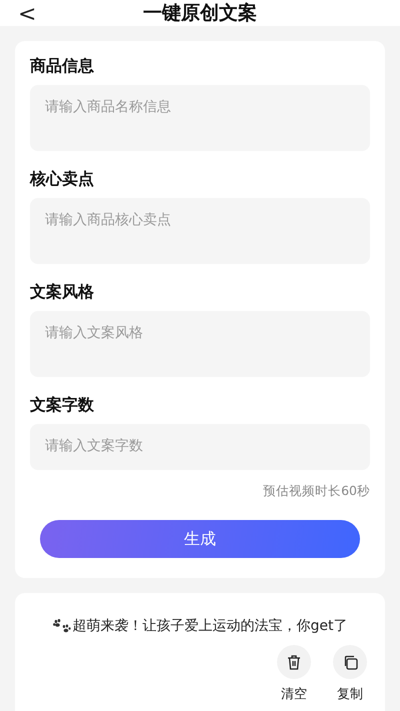 The width and height of the screenshot is (400, 711). Describe the element at coordinates (350, 662) in the screenshot. I see `copy-icon` at that location.